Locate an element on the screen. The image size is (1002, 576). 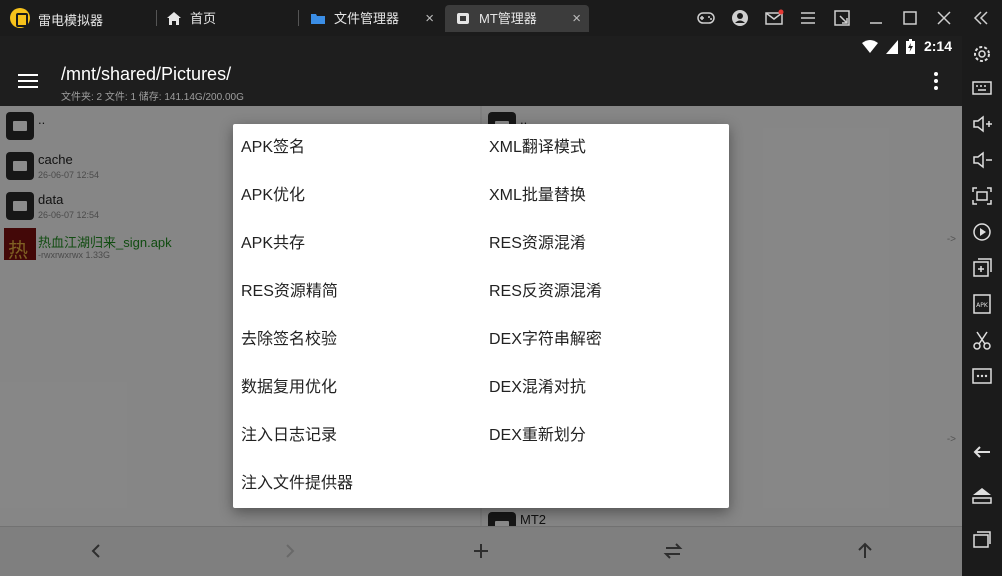
tab-home: 首页 is located at coordinates (226, 18).